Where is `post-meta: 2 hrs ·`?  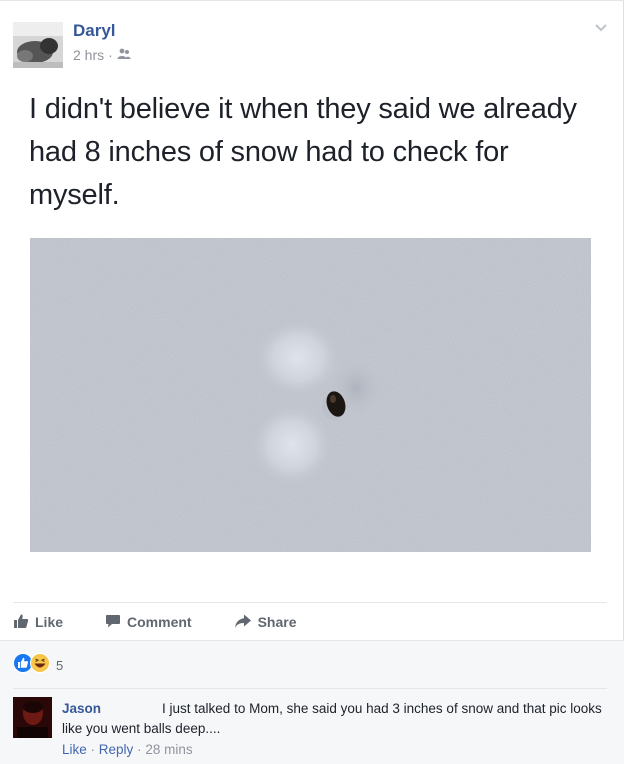
post-meta: 2 hrs · is located at coordinates (102, 55).